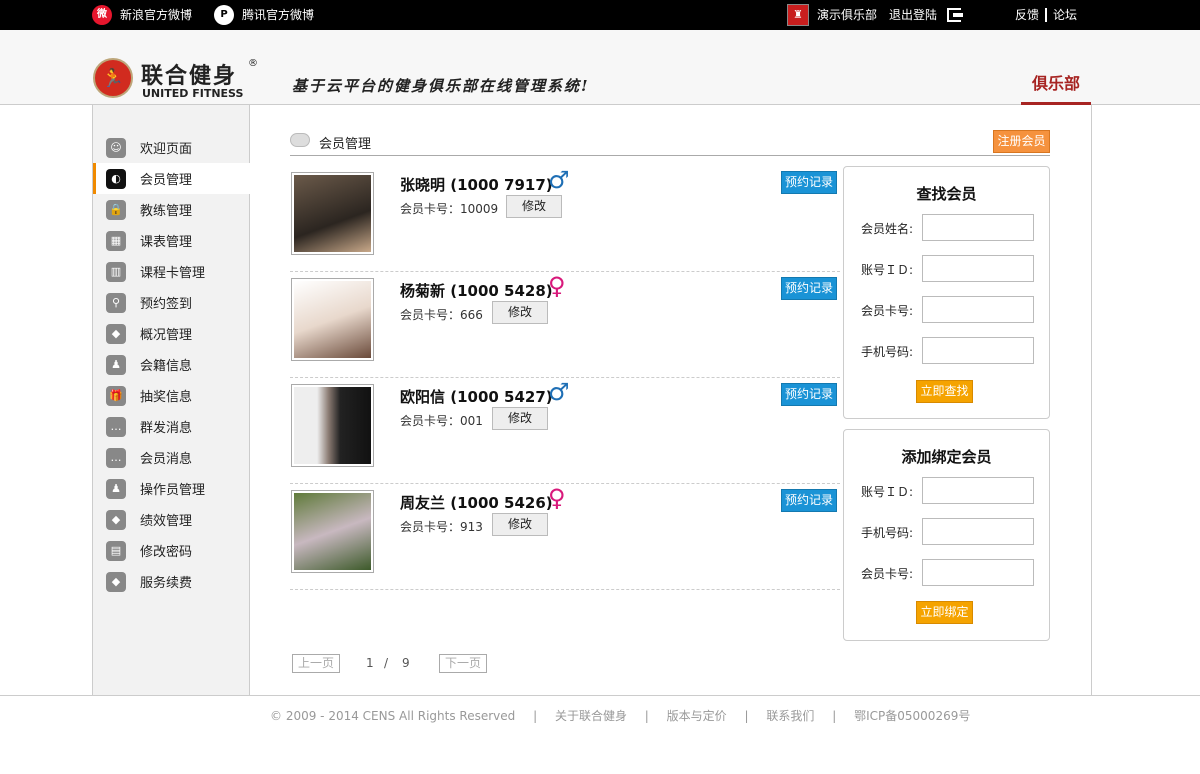 This screenshot has height=774, width=1200. What do you see at coordinates (316, 663) in the screenshot?
I see `prev-page-button: 上一页` at bounding box center [316, 663].